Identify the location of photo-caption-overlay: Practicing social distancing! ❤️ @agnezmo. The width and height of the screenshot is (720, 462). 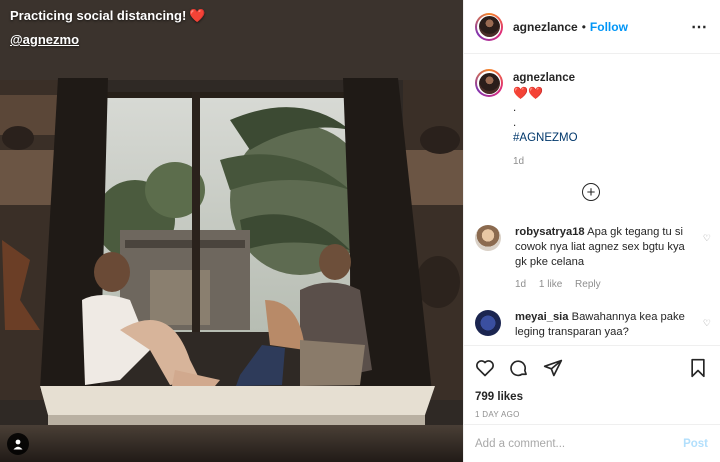
(107, 27).